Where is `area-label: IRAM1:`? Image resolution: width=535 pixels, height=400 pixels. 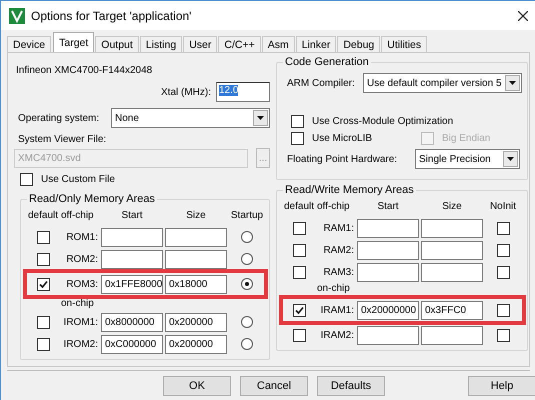
area-label: IRAM1: is located at coordinates (337, 310).